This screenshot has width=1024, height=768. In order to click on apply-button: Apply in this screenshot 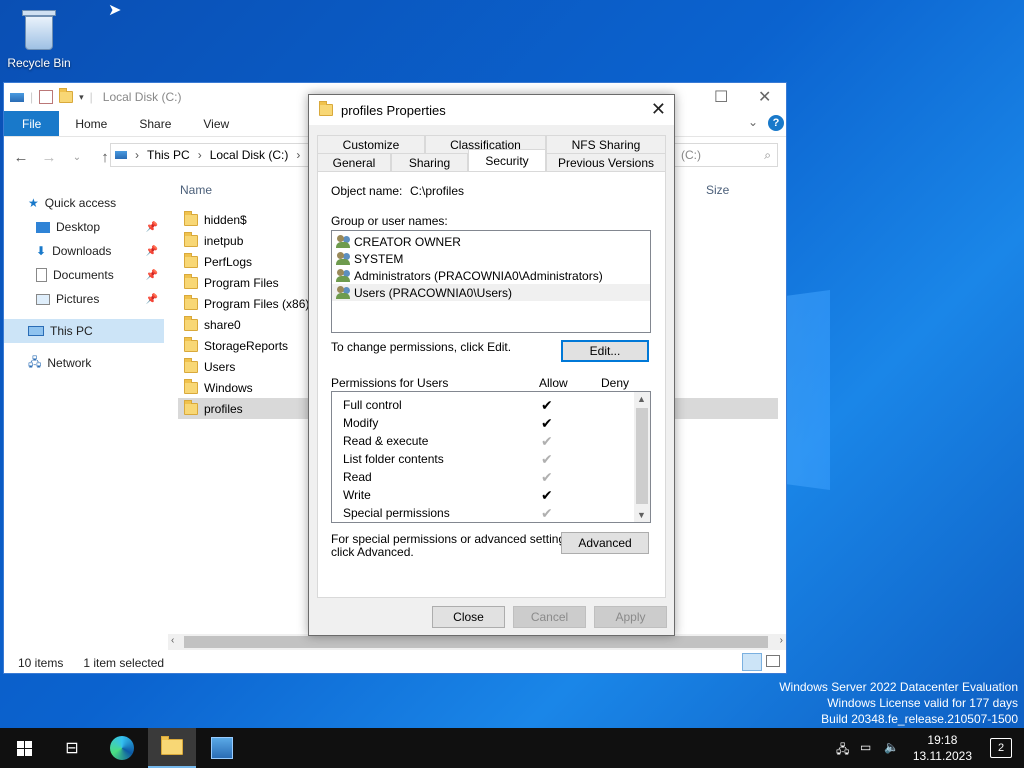, I will do `click(630, 617)`.